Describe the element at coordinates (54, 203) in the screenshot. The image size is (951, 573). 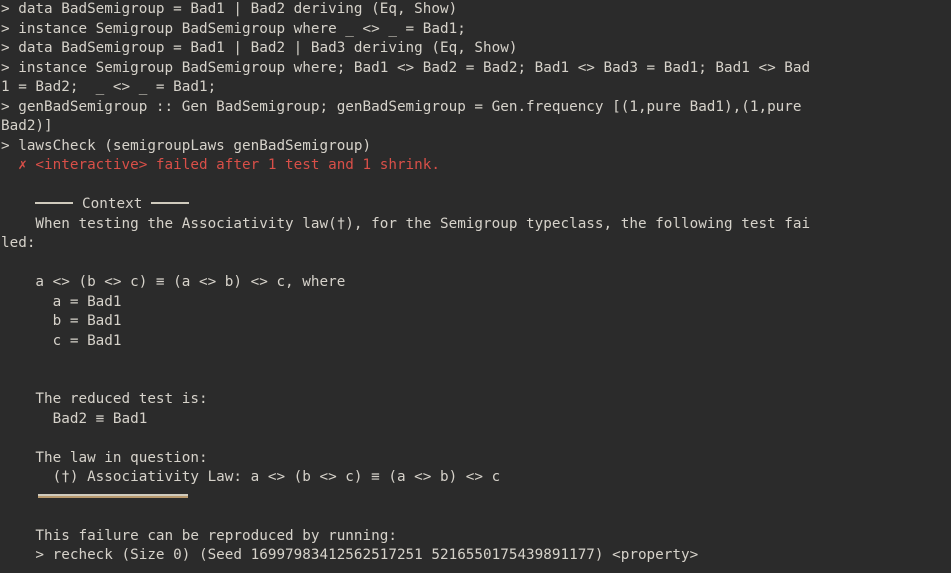
I see `rule-left-icon` at that location.